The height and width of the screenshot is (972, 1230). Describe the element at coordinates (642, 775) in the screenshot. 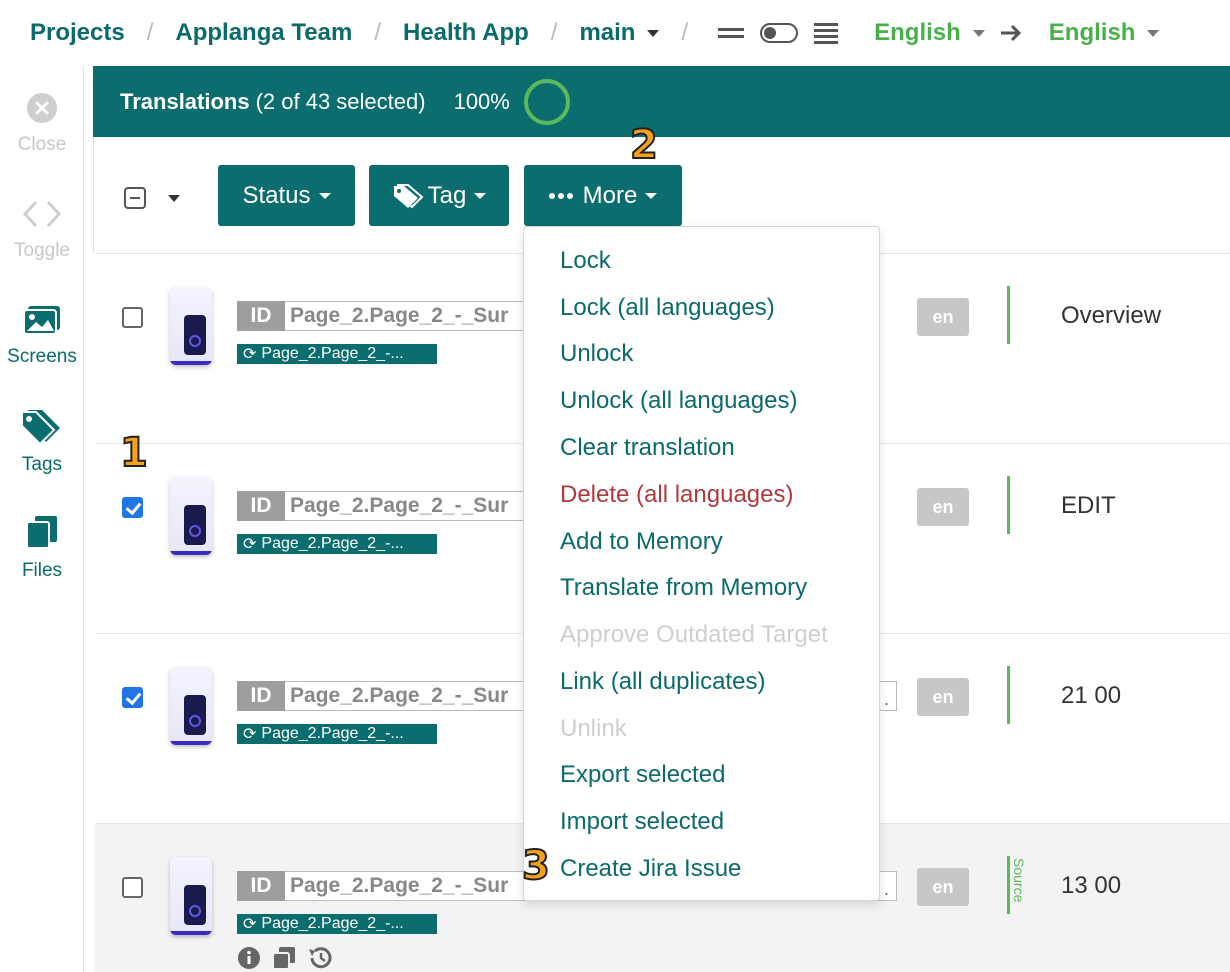

I see `menu-item-export-selected: Export selected` at that location.